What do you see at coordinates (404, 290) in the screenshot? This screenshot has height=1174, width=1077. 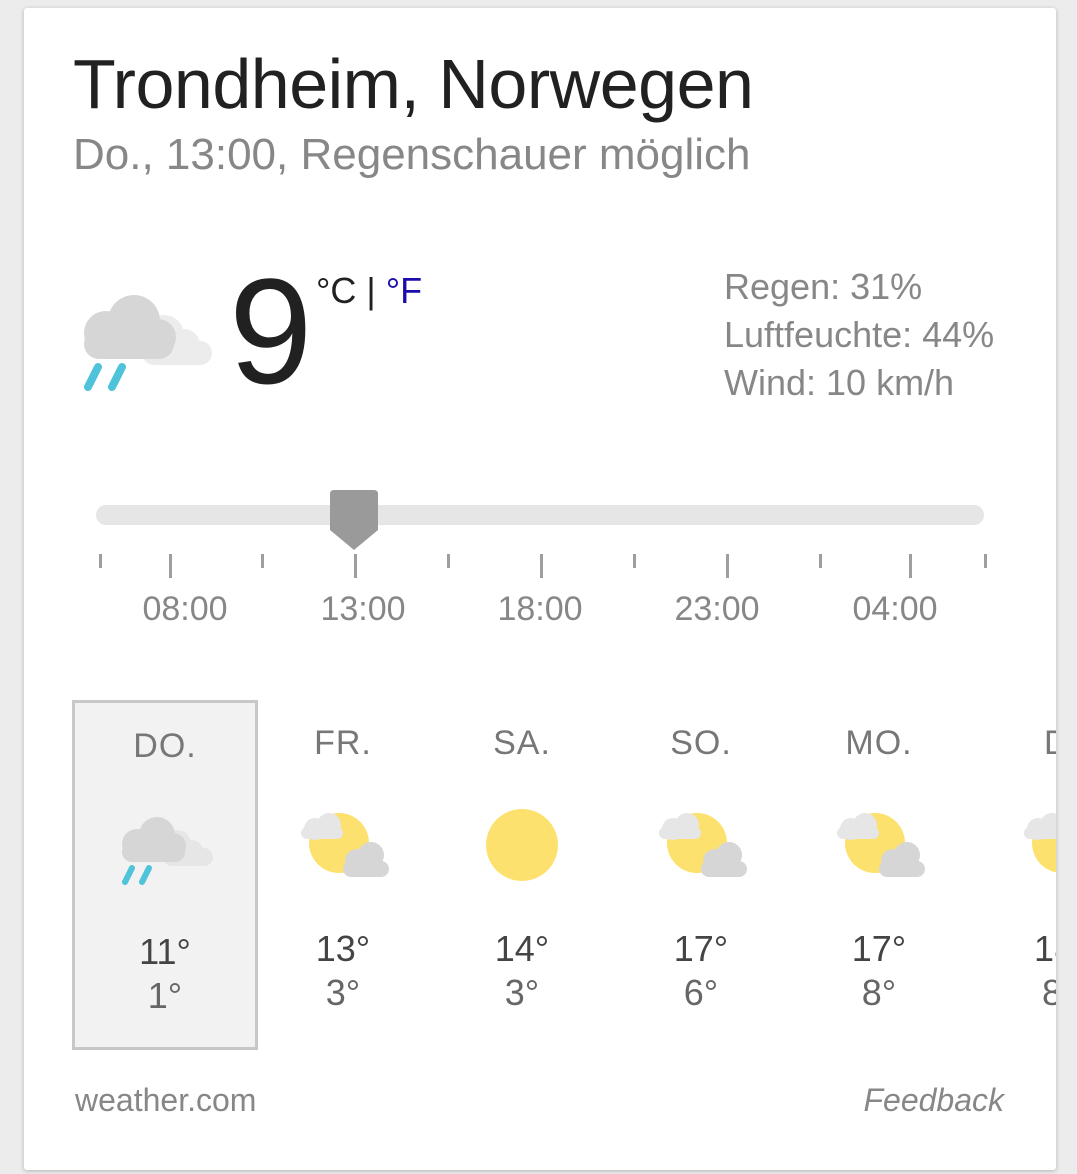 I see `unit-fahrenheit-link: °F` at bounding box center [404, 290].